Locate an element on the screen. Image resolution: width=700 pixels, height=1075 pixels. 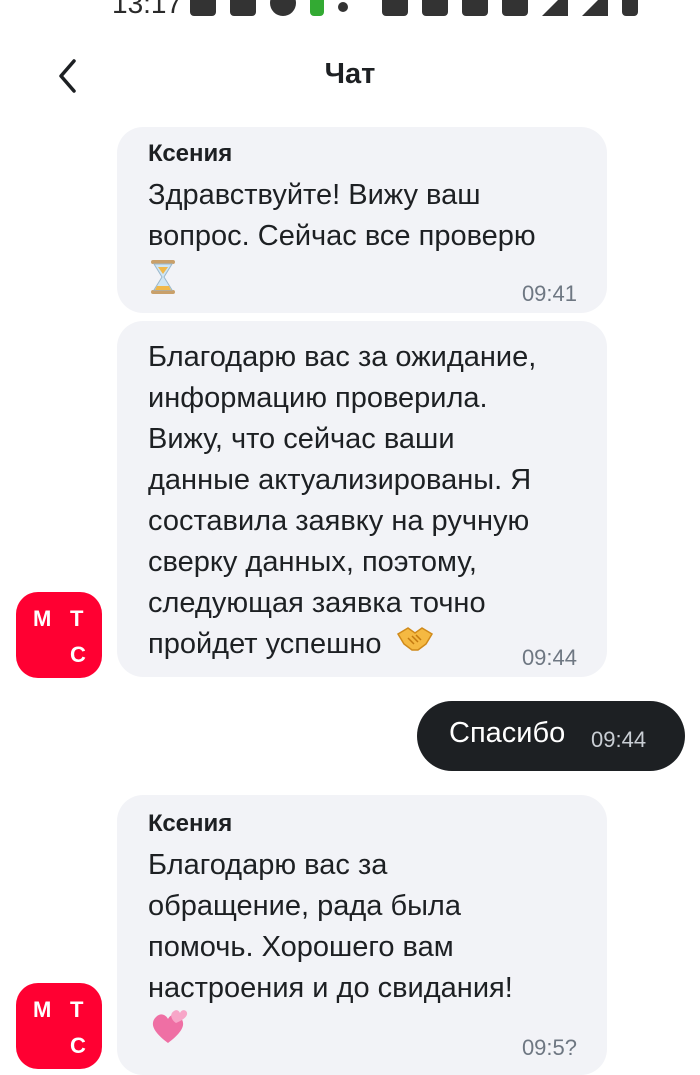
battery-saver-icon is located at coordinates (317, 8).